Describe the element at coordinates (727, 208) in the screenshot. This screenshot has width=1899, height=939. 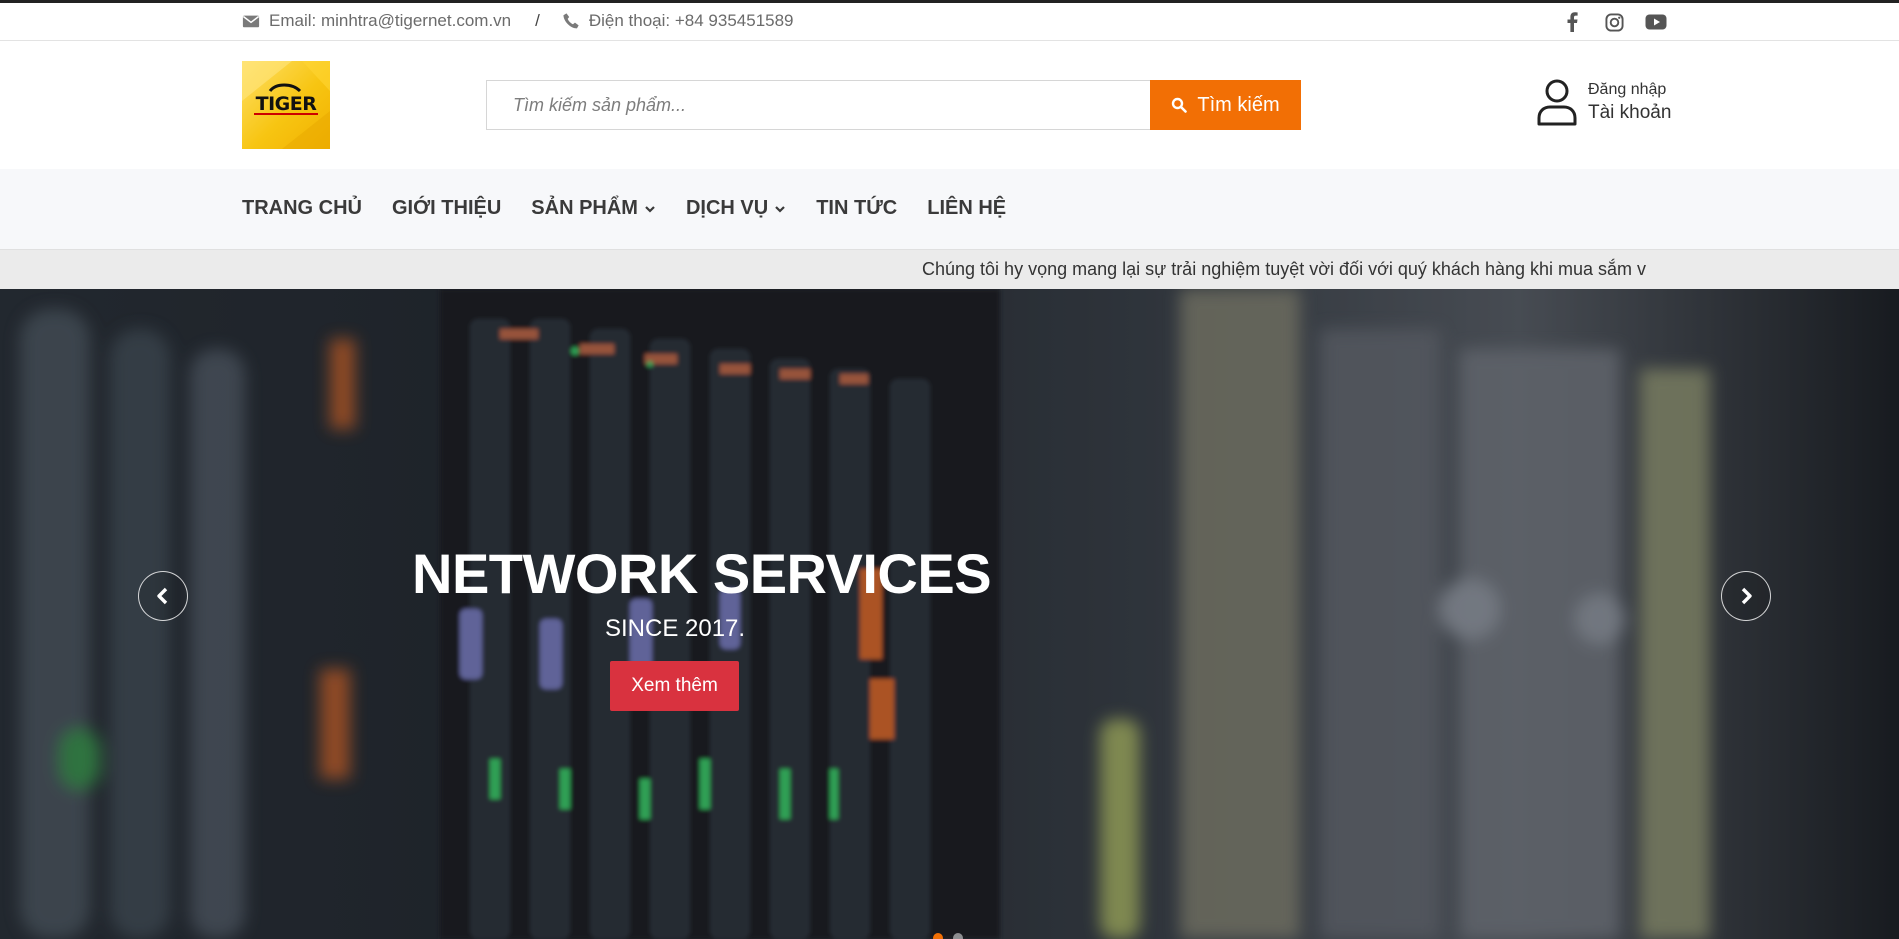
I see `nav-label: DỊCH VỤ` at that location.